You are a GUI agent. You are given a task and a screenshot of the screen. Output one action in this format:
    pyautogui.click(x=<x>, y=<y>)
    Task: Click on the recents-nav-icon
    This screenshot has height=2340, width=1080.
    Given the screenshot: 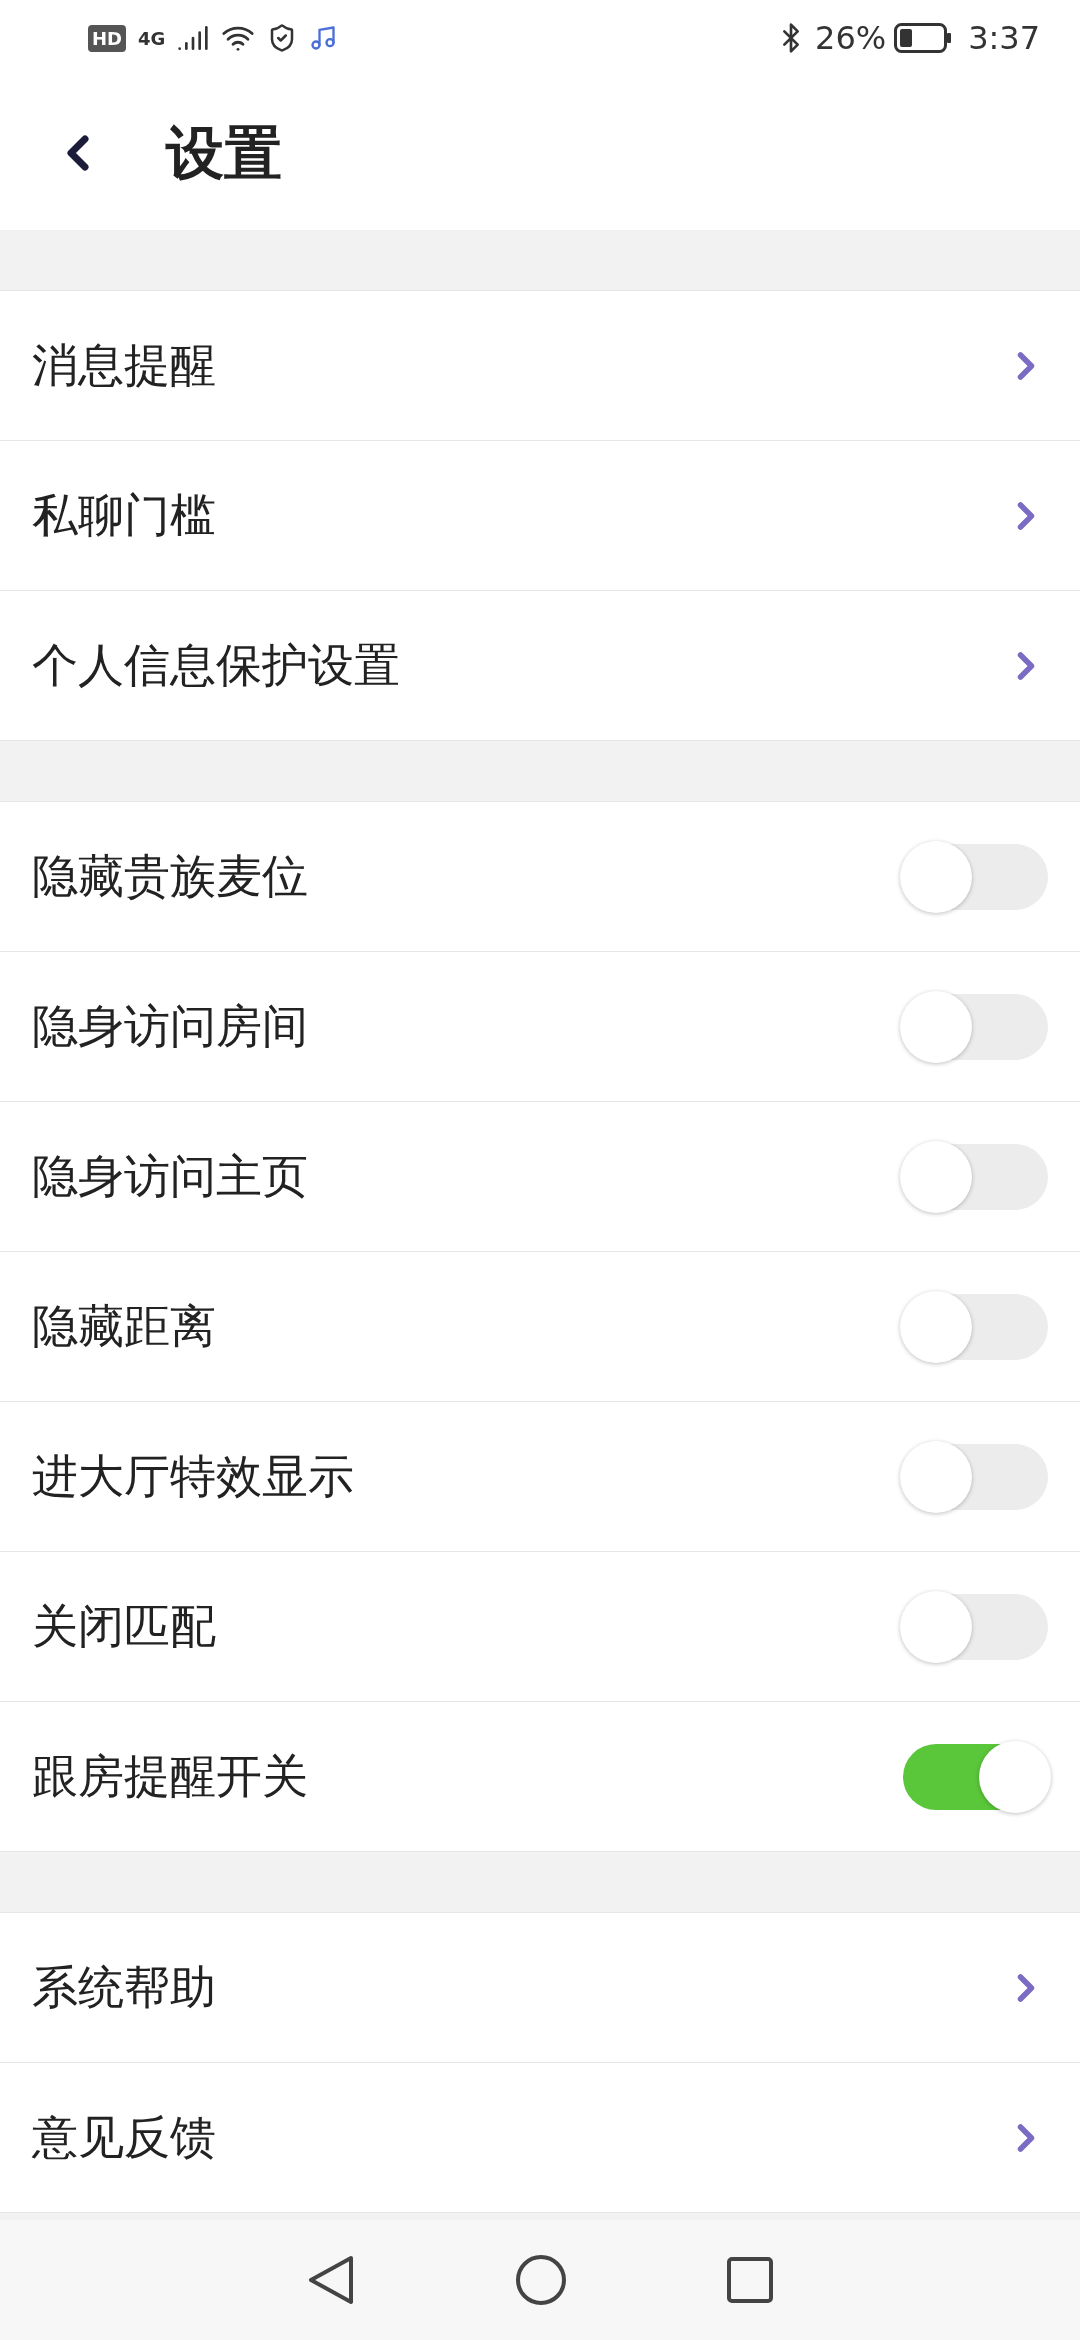 What is the action you would take?
    pyautogui.click(x=750, y=2280)
    